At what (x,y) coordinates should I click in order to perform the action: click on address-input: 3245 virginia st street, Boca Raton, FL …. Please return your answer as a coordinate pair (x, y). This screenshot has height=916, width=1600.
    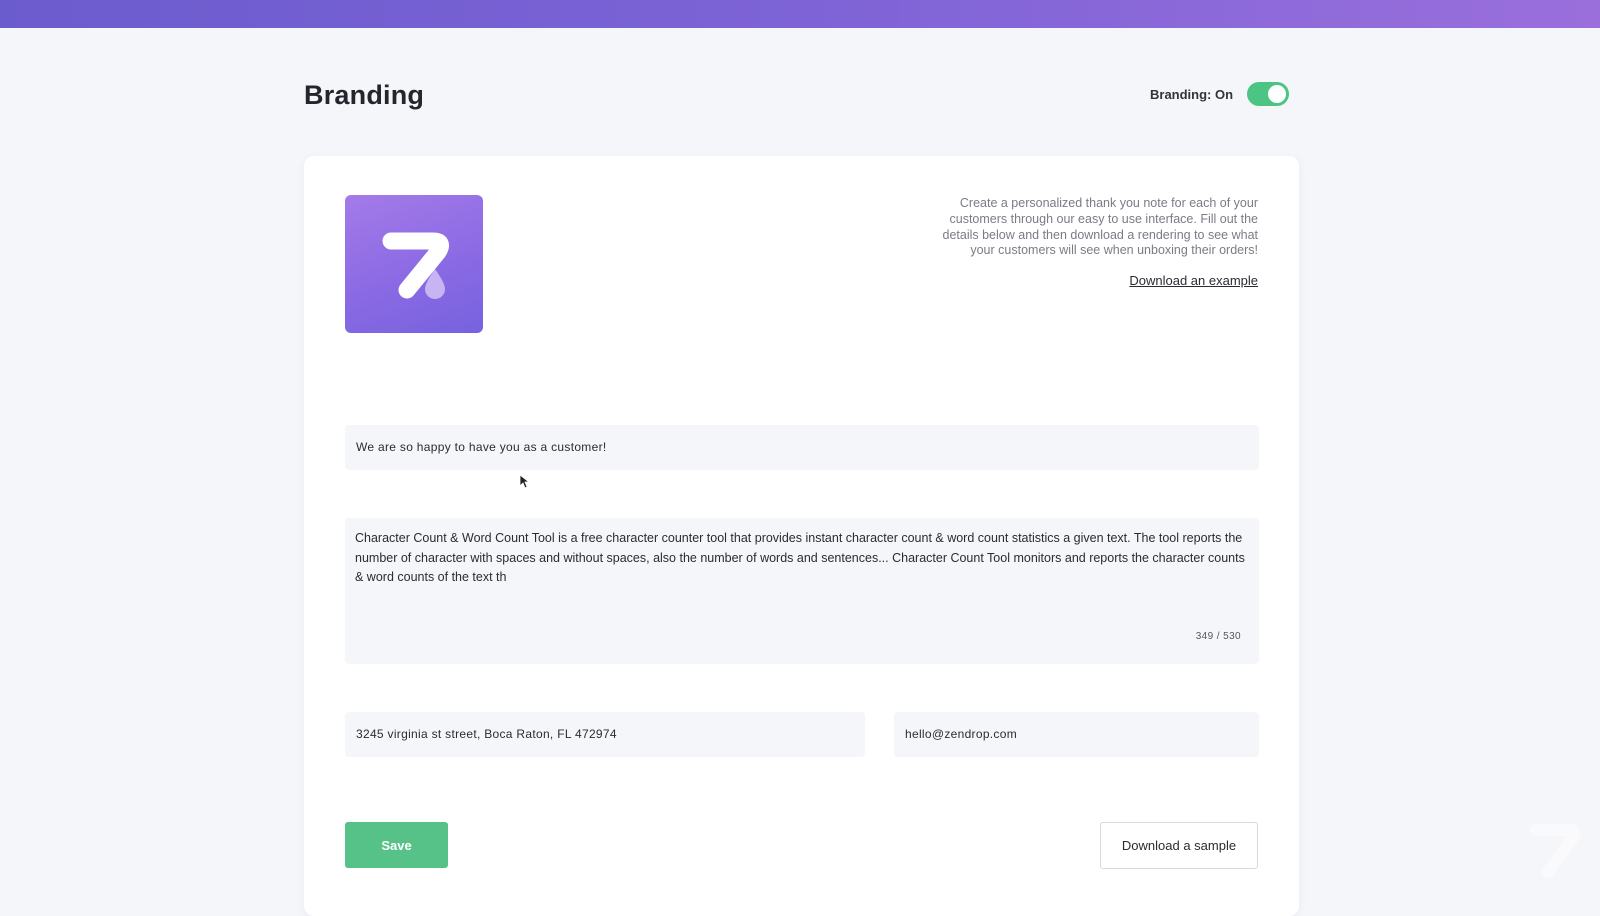
    Looking at the image, I should click on (605, 734).